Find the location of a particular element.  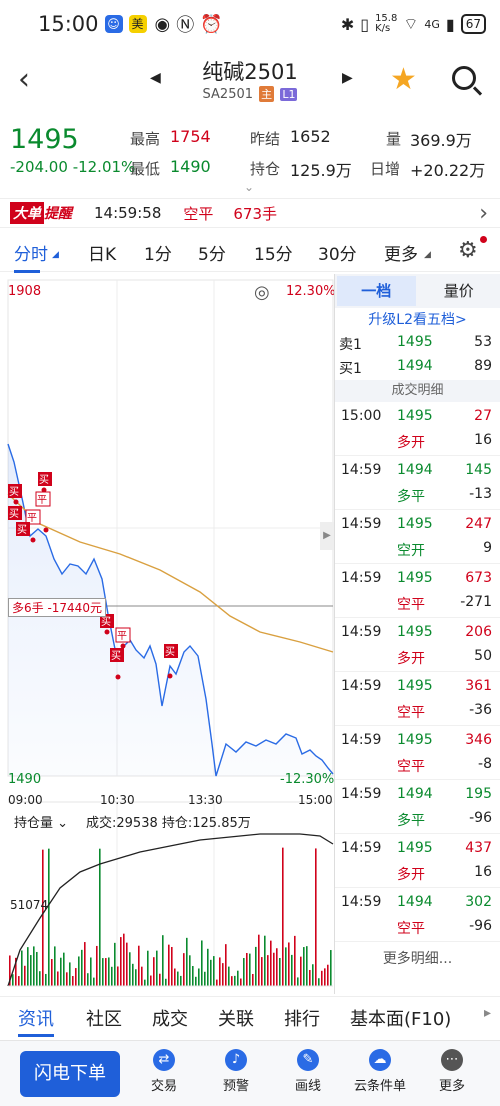

tab-volume-price: 量价 is located at coordinates (459, 291).